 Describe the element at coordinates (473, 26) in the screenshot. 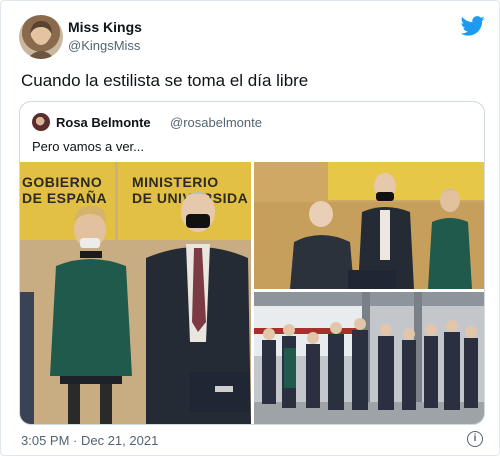

I see `twitter-bird-icon` at that location.